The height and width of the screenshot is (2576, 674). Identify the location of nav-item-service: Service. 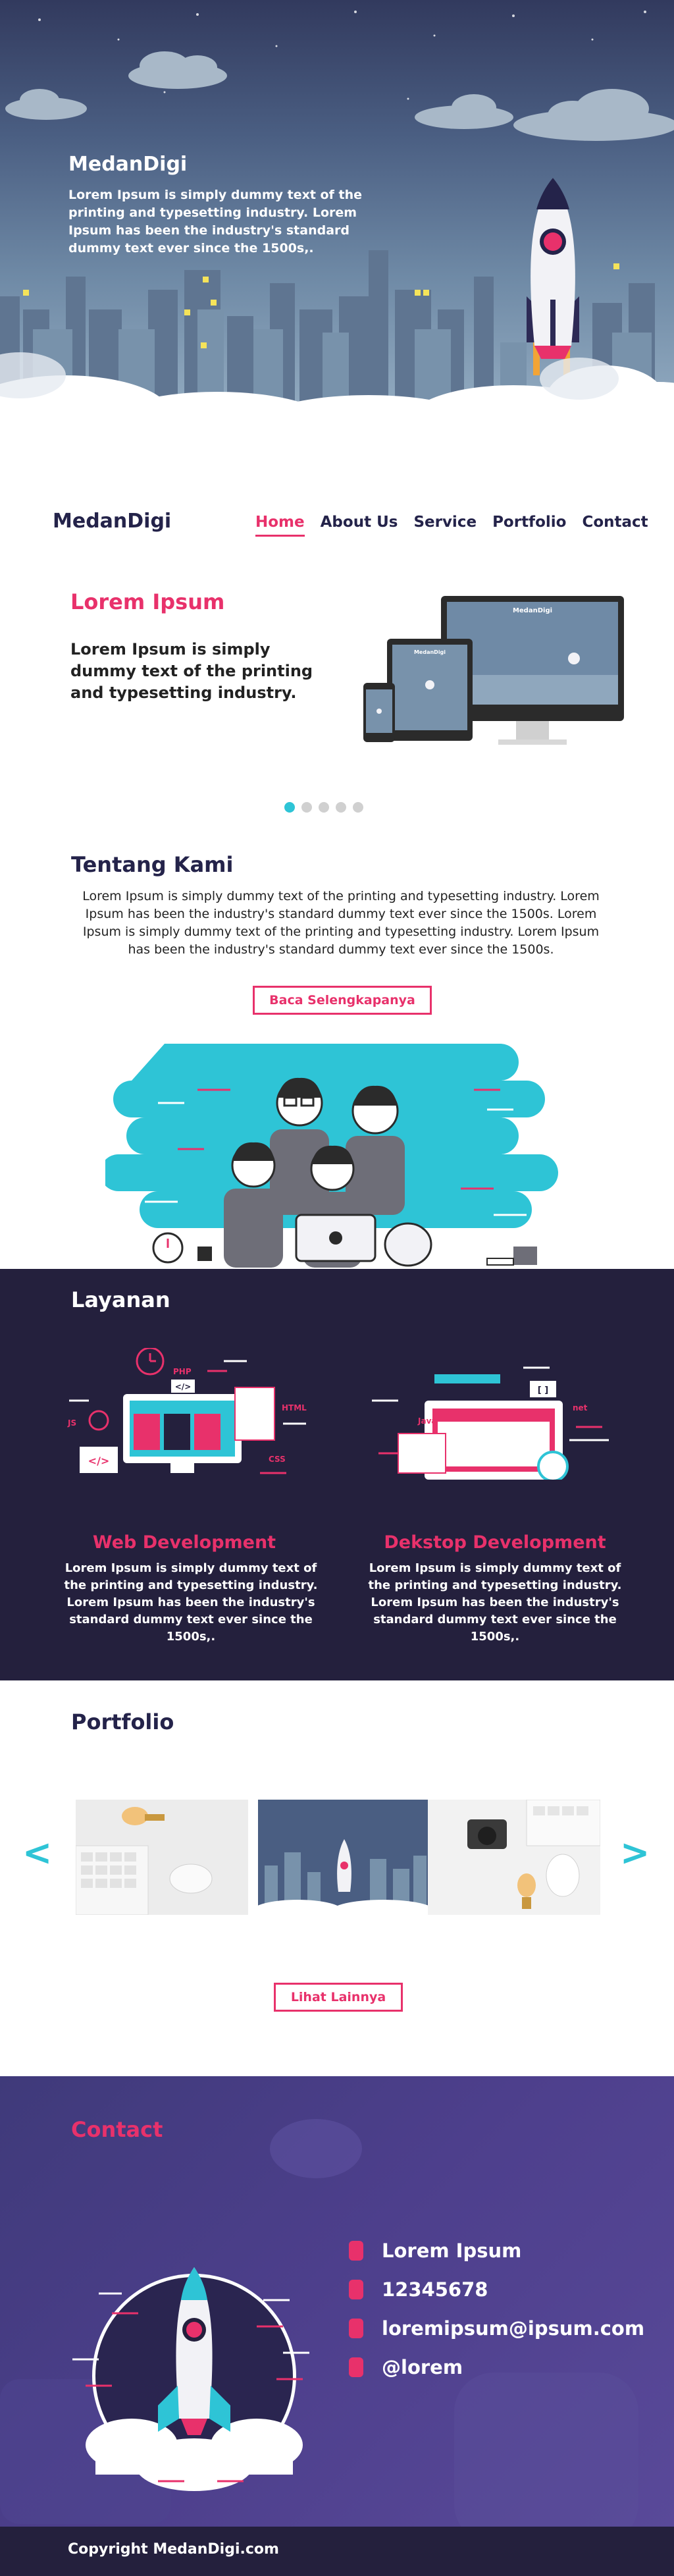
(445, 525).